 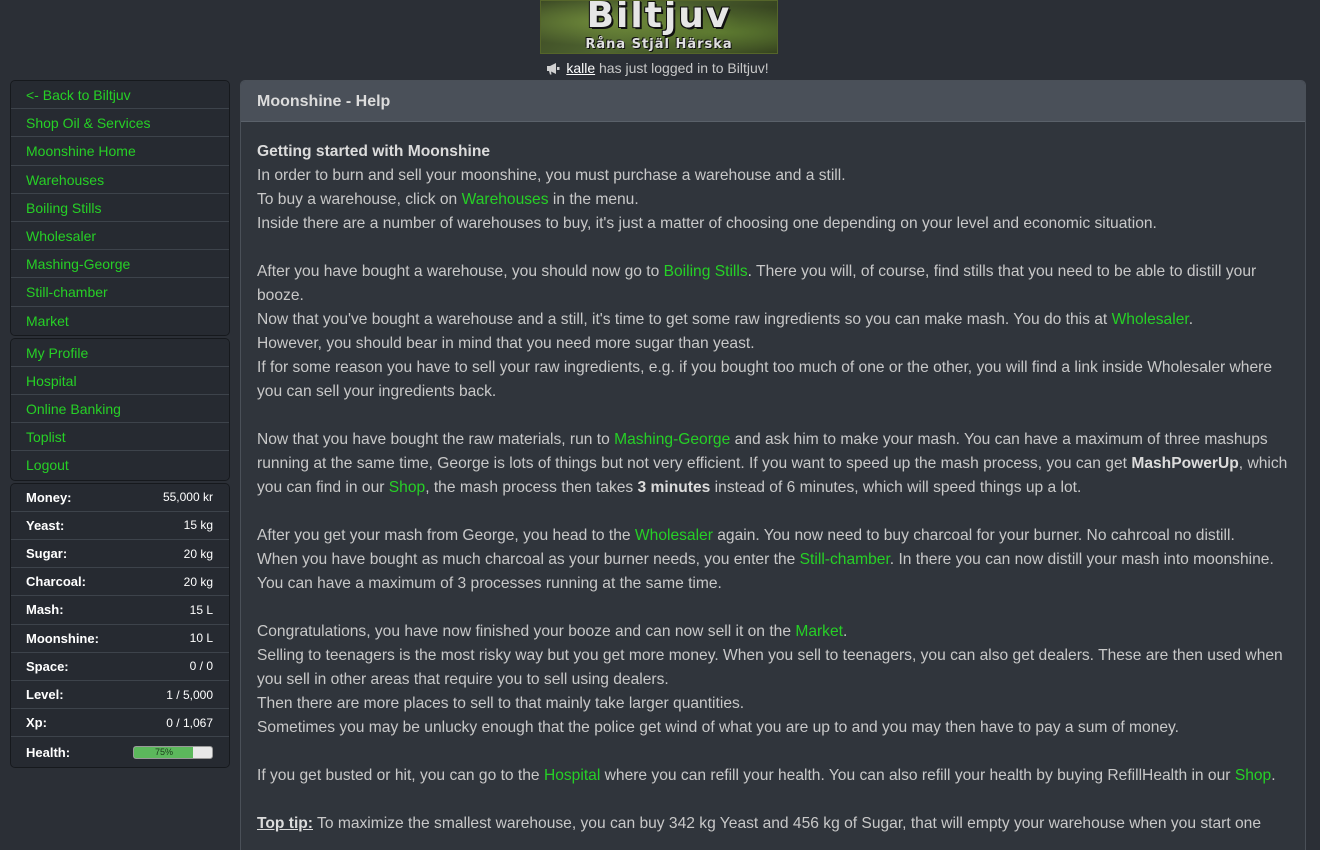 I want to click on stat-label: Space:, so click(x=47, y=666).